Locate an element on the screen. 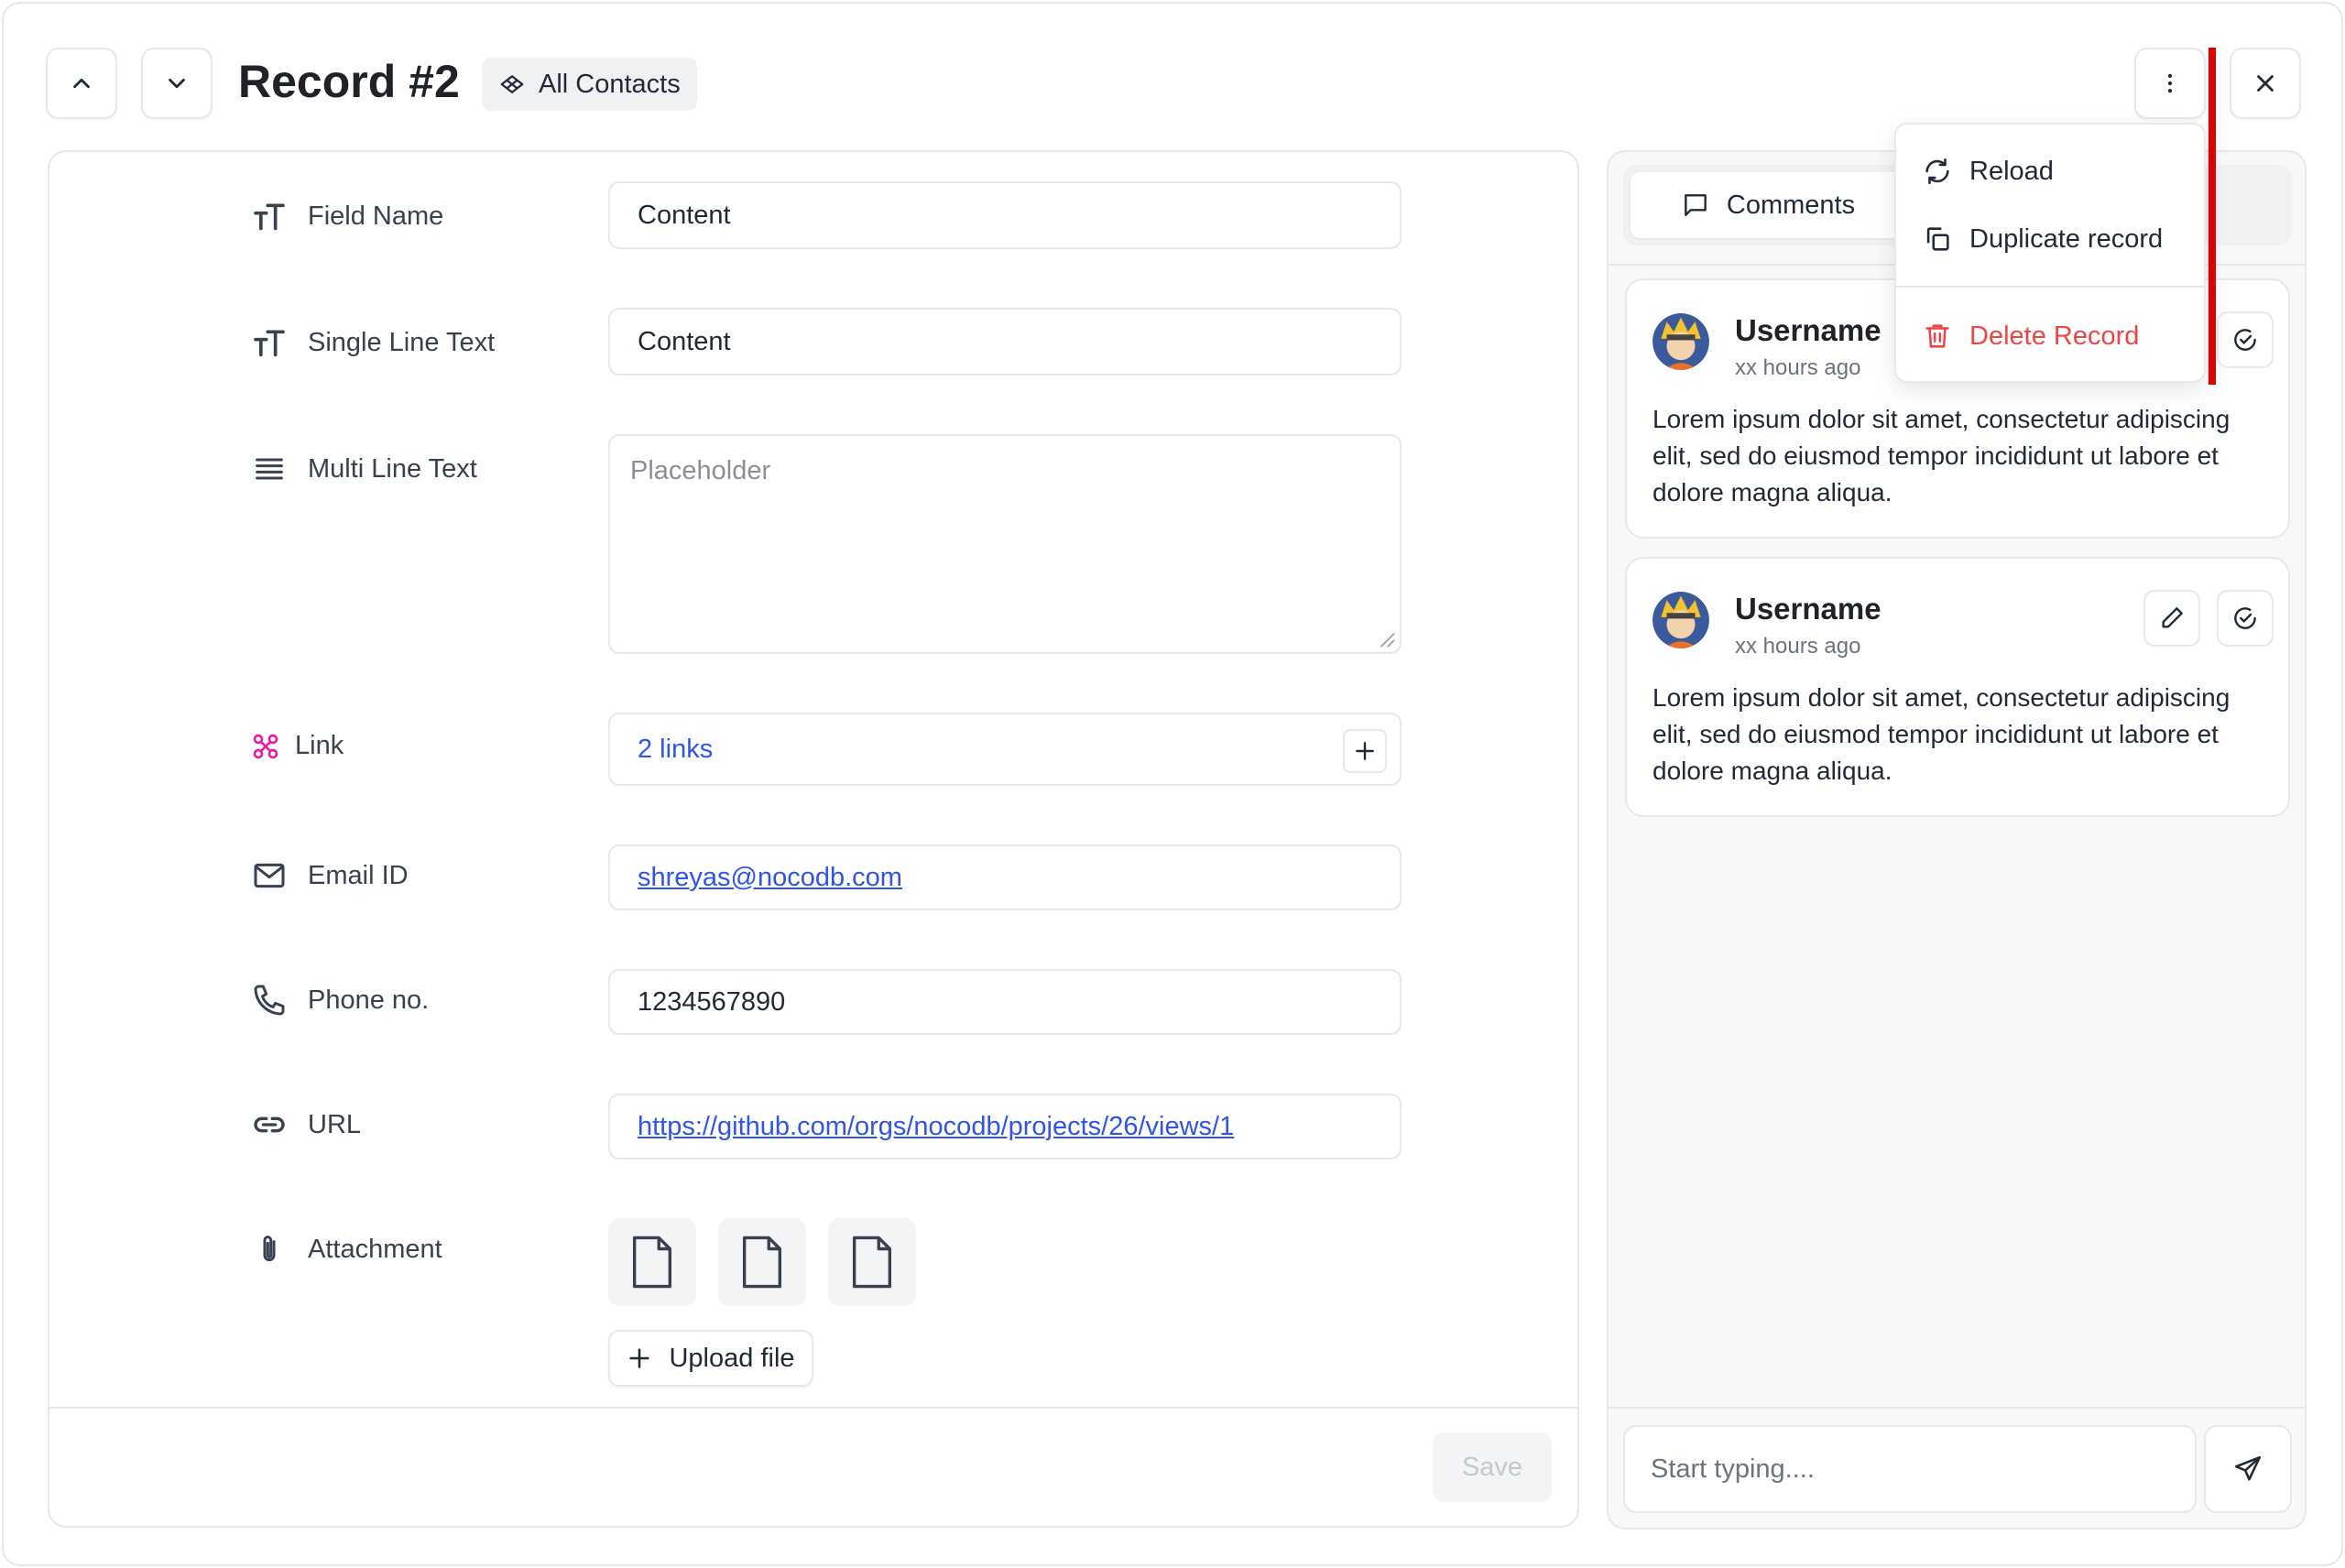  close-button is located at coordinates (2265, 83).